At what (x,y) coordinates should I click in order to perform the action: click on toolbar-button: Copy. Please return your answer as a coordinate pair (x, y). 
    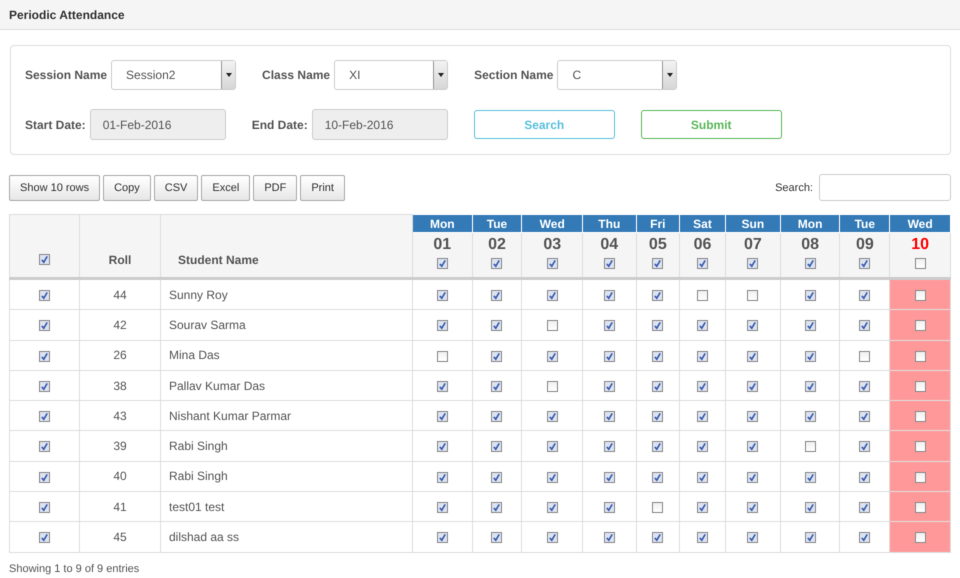
    Looking at the image, I should click on (127, 187).